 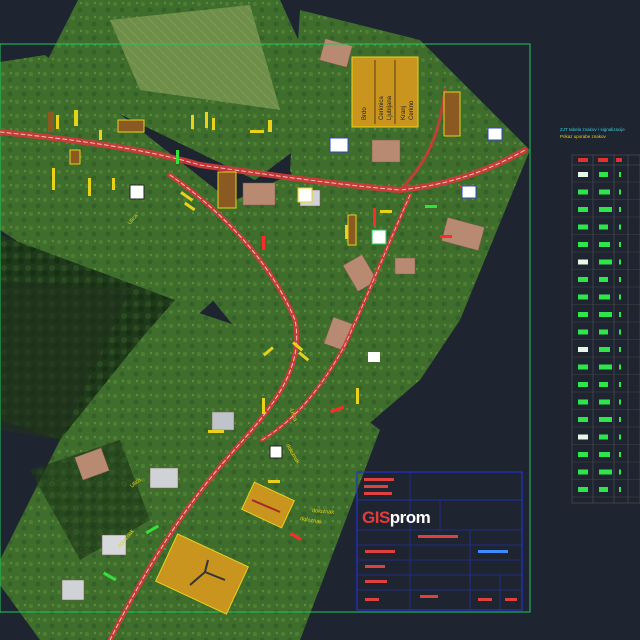 What do you see at coordinates (376, 517) in the screenshot?
I see `logo-prefix: GIS` at bounding box center [376, 517].